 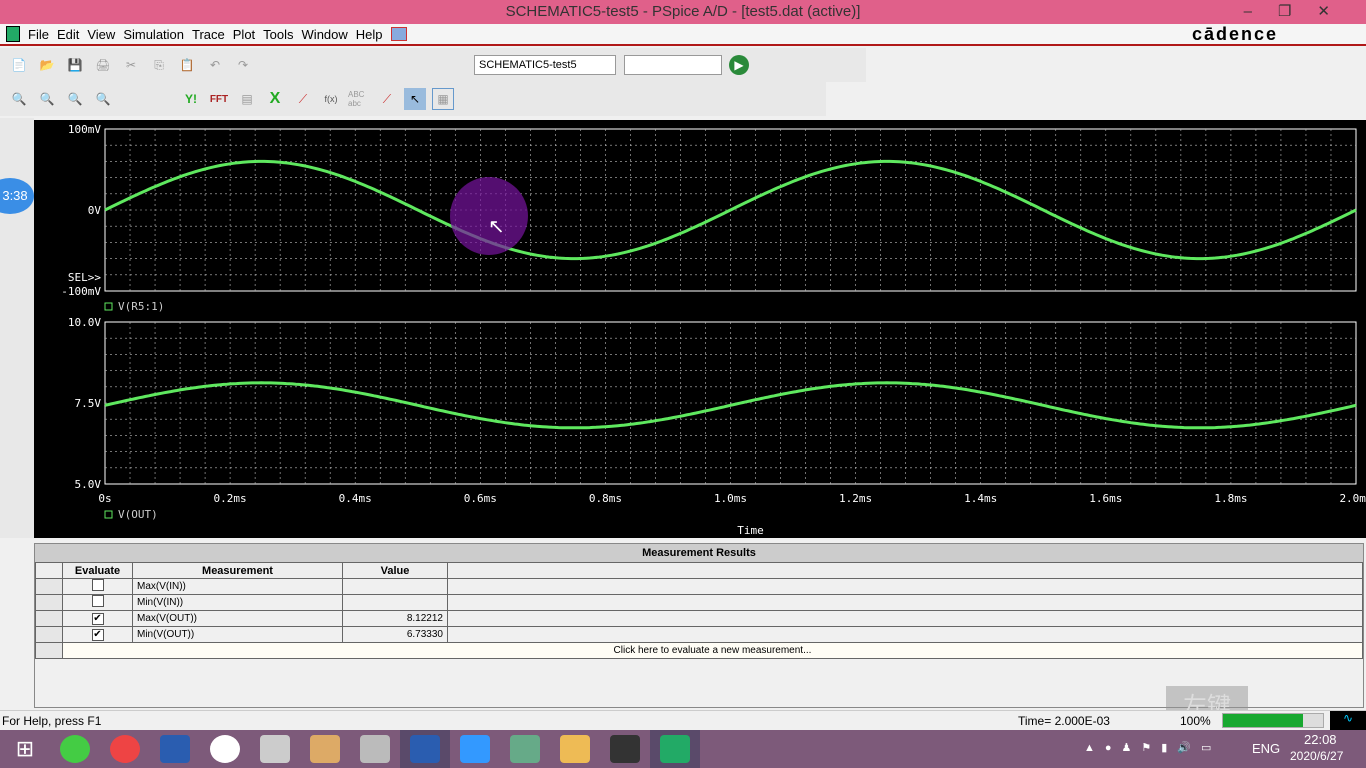 What do you see at coordinates (398, 34) in the screenshot?
I see `window-tile-icon` at bounding box center [398, 34].